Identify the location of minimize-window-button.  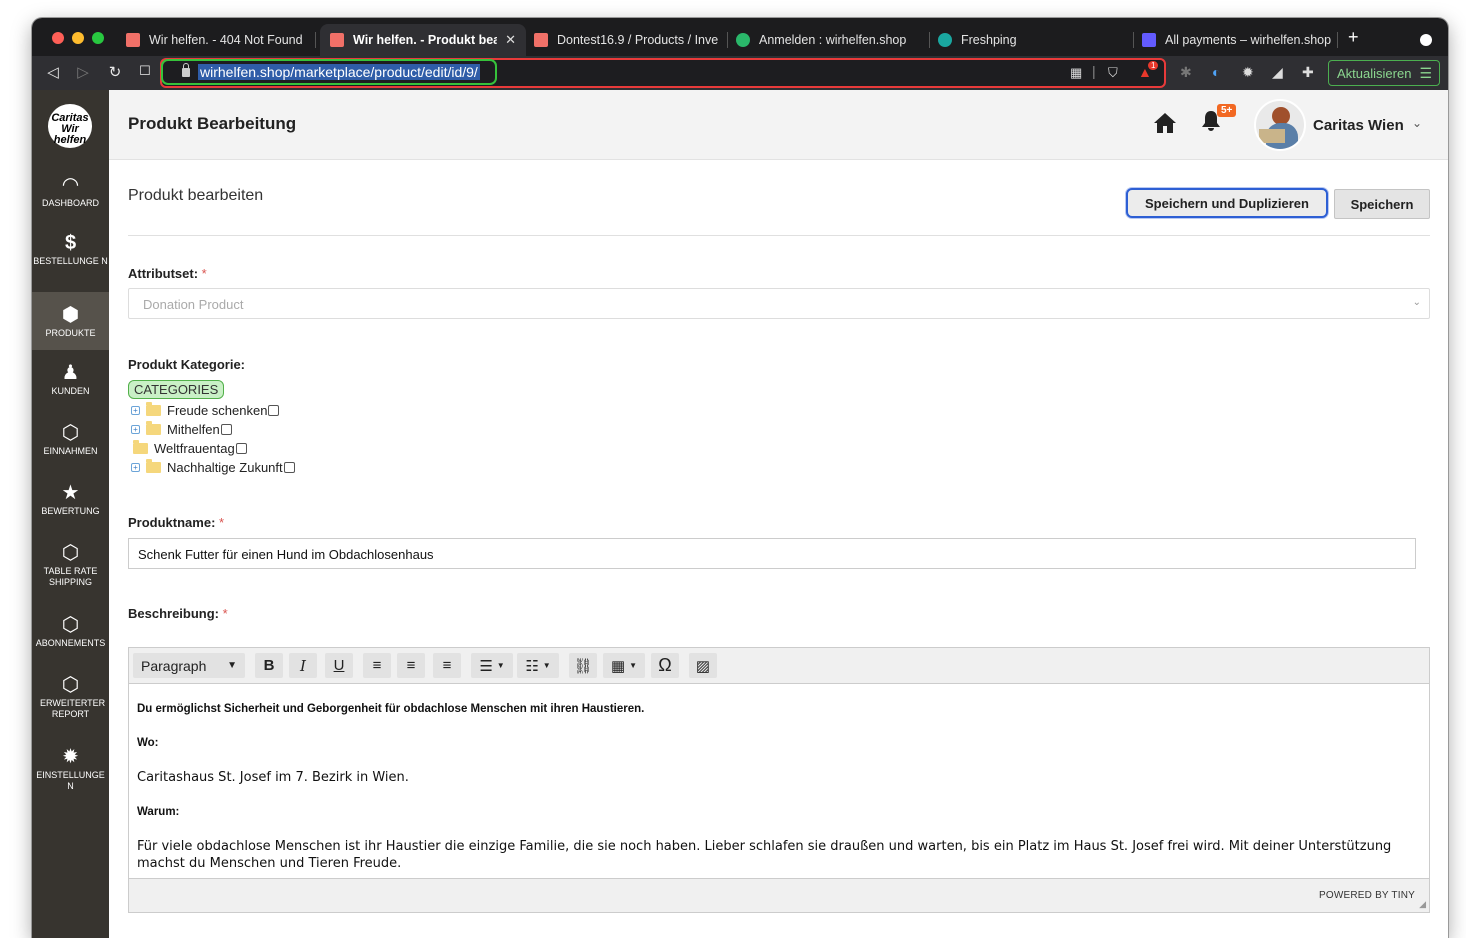
(78, 38).